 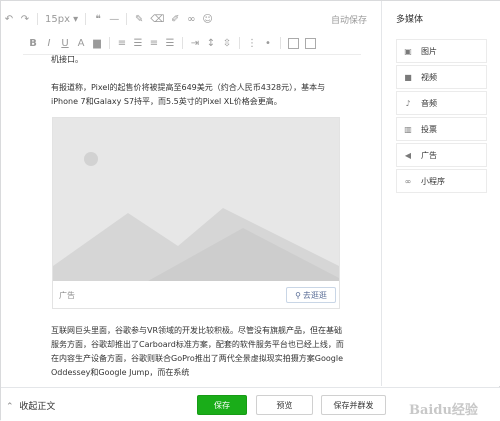 I want to click on format-brush-icon: ✎, so click(x=139, y=19).